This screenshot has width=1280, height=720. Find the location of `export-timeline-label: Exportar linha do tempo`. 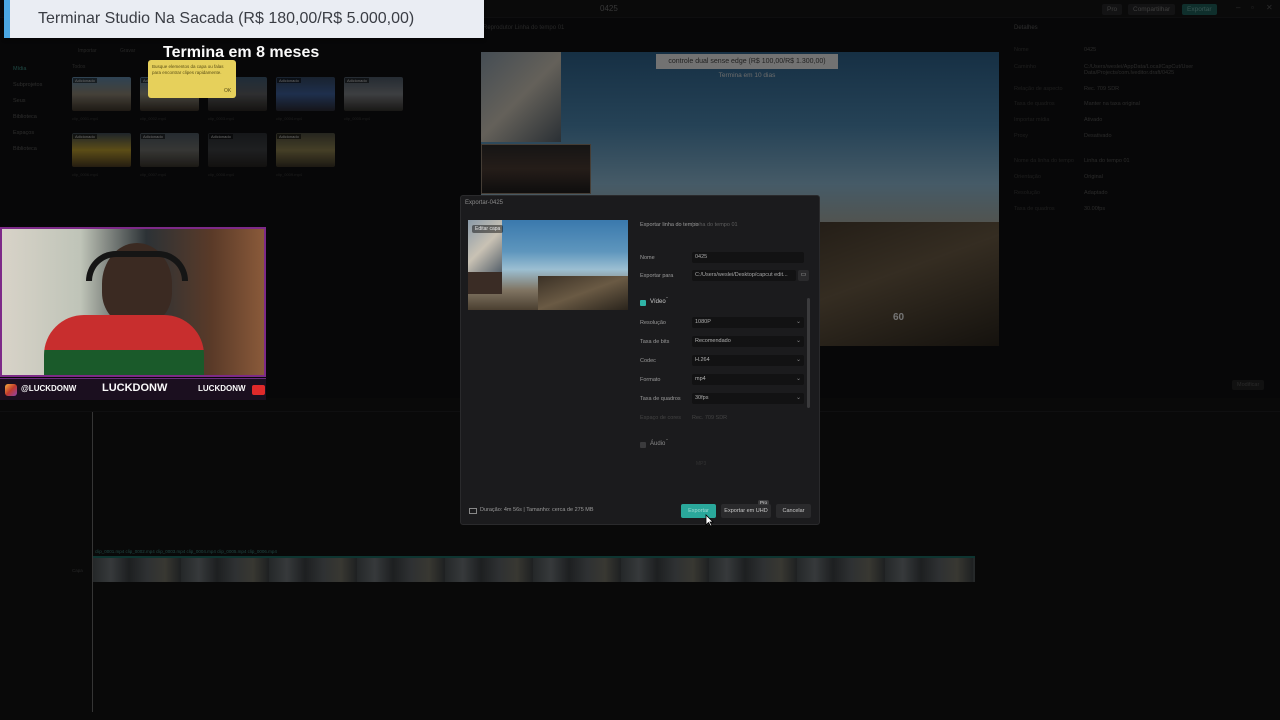

export-timeline-label: Exportar linha do tempo is located at coordinates (669, 225).